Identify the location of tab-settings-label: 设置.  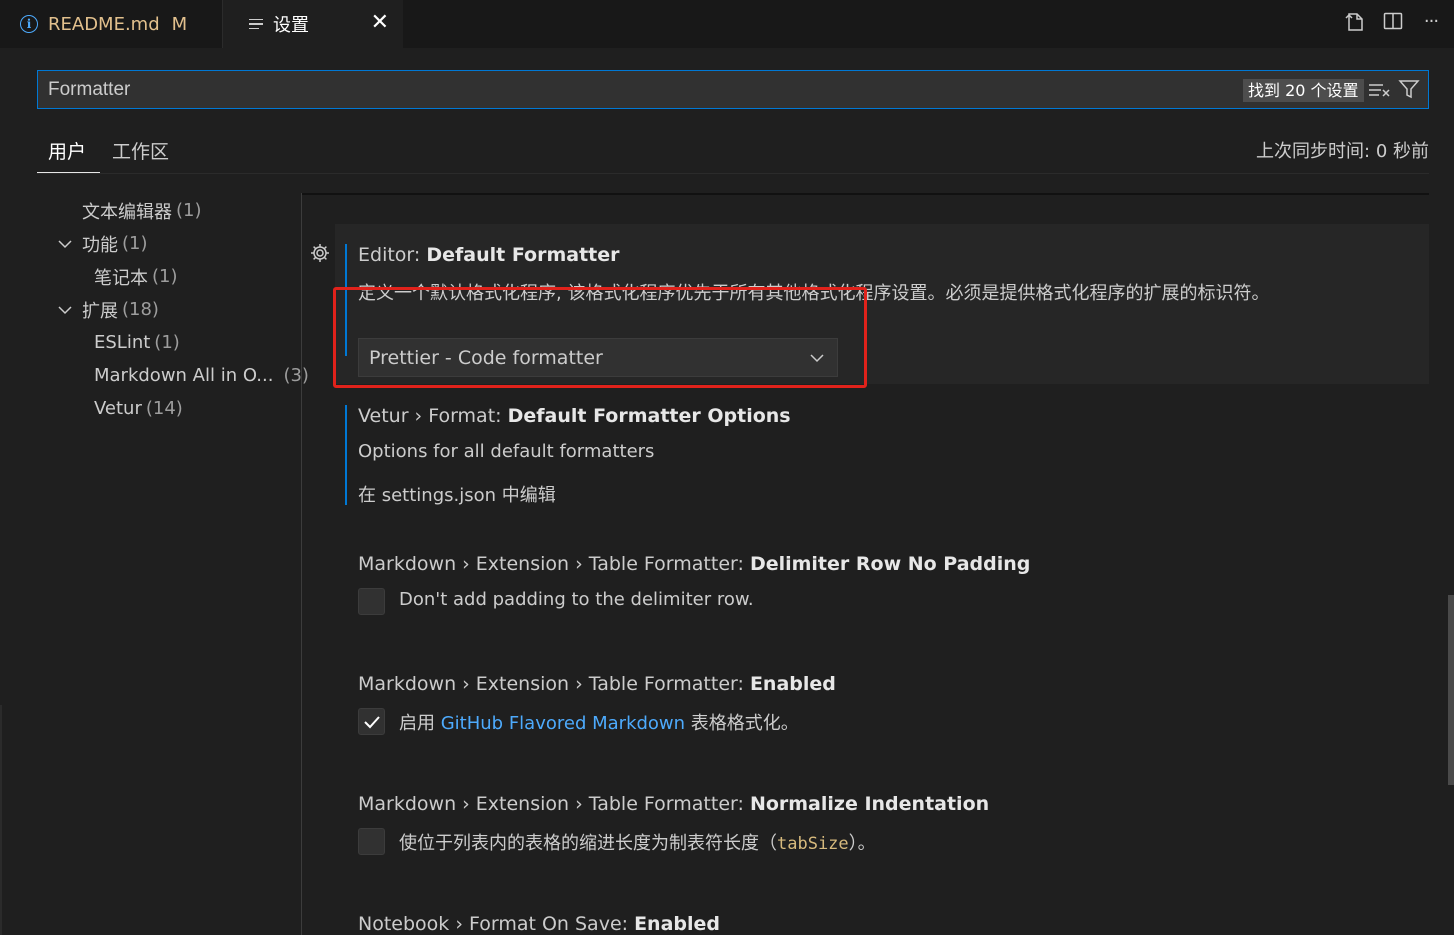
(291, 25).